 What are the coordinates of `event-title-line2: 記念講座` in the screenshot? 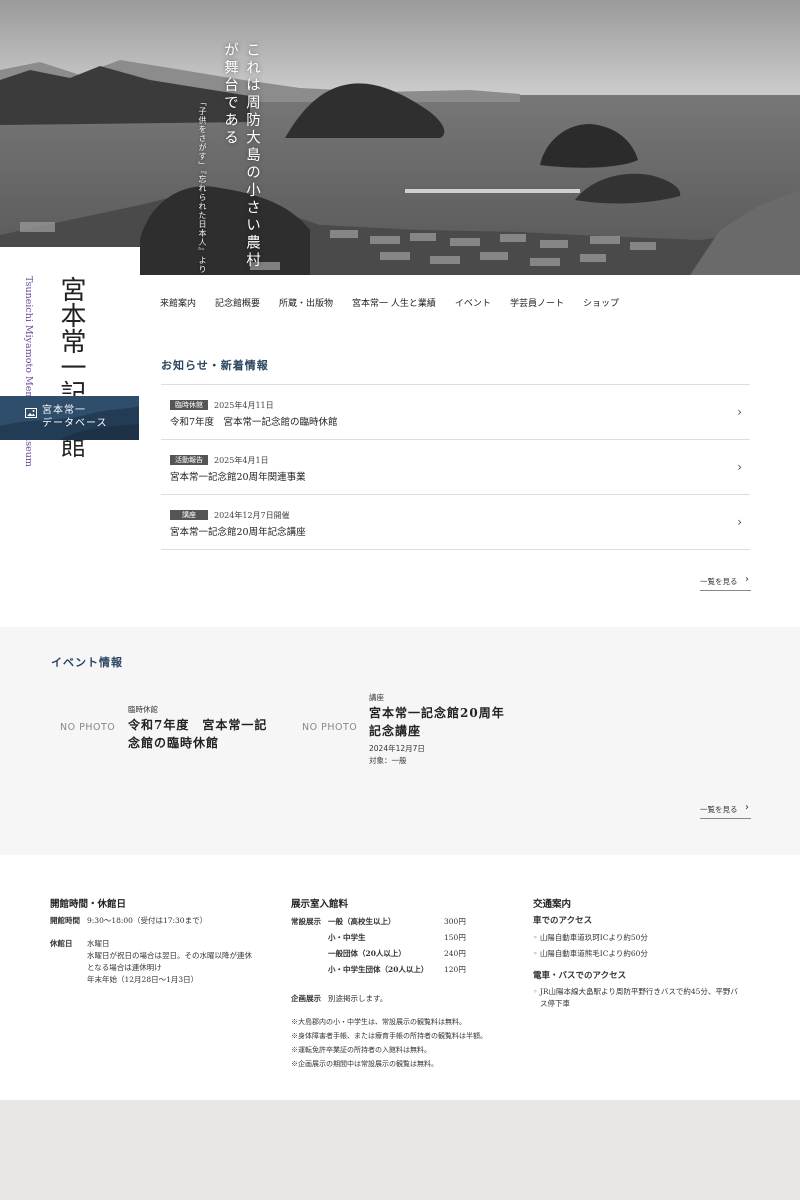 It's located at (395, 731).